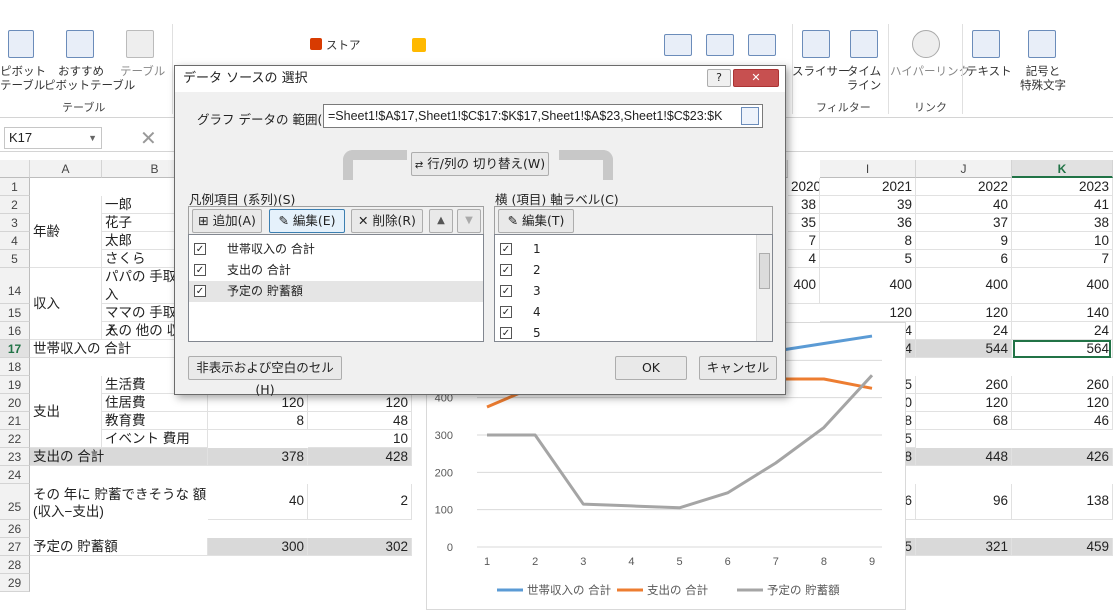  I want to click on hidden-empty-cells-button: 非表示および空白のセル(H), so click(265, 376).